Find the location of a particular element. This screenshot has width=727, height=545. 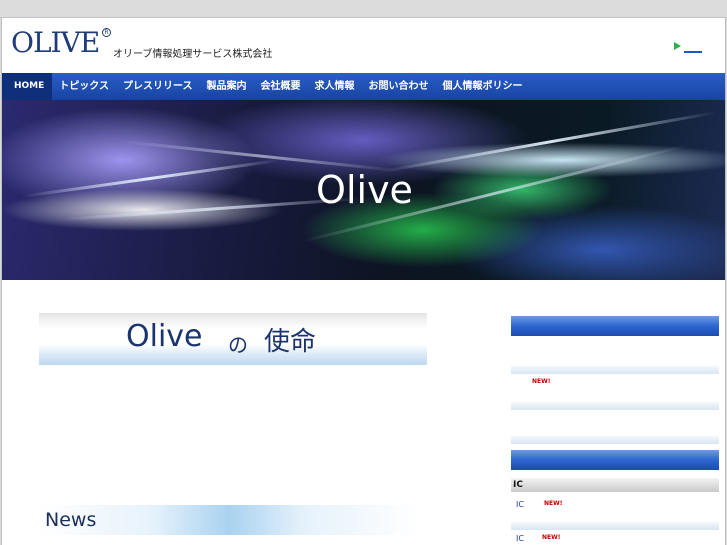

news-label: News is located at coordinates (71, 520).